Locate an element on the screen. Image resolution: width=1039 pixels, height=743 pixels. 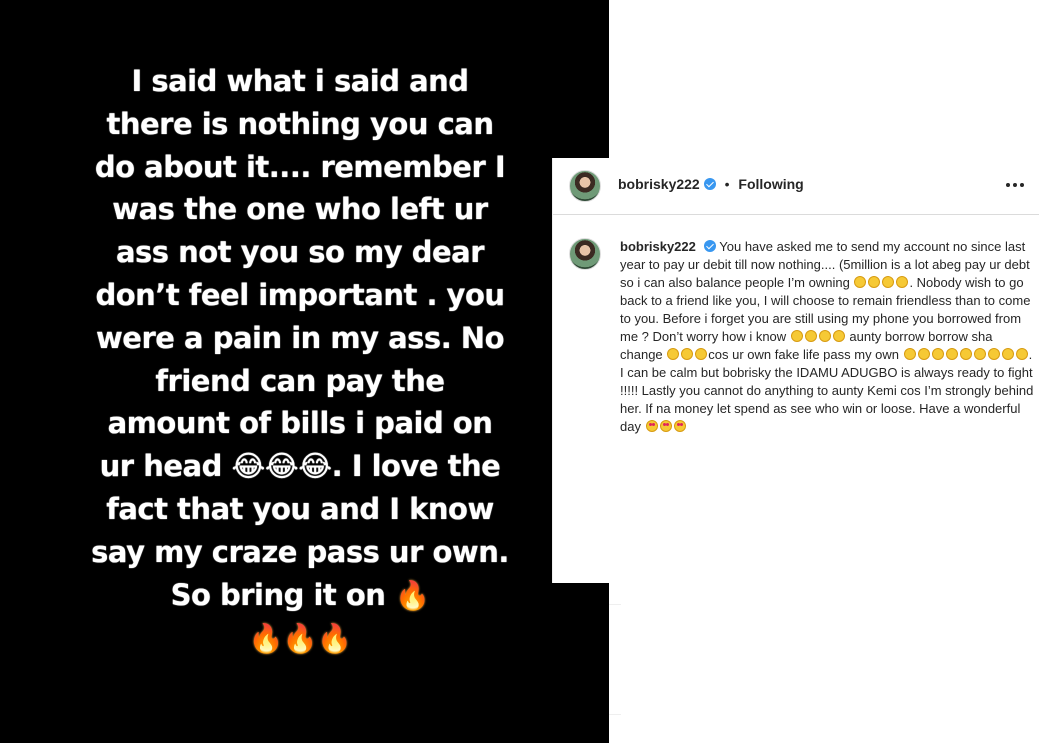
post-header: bobrisky222 • Following is located at coordinates (796, 186).